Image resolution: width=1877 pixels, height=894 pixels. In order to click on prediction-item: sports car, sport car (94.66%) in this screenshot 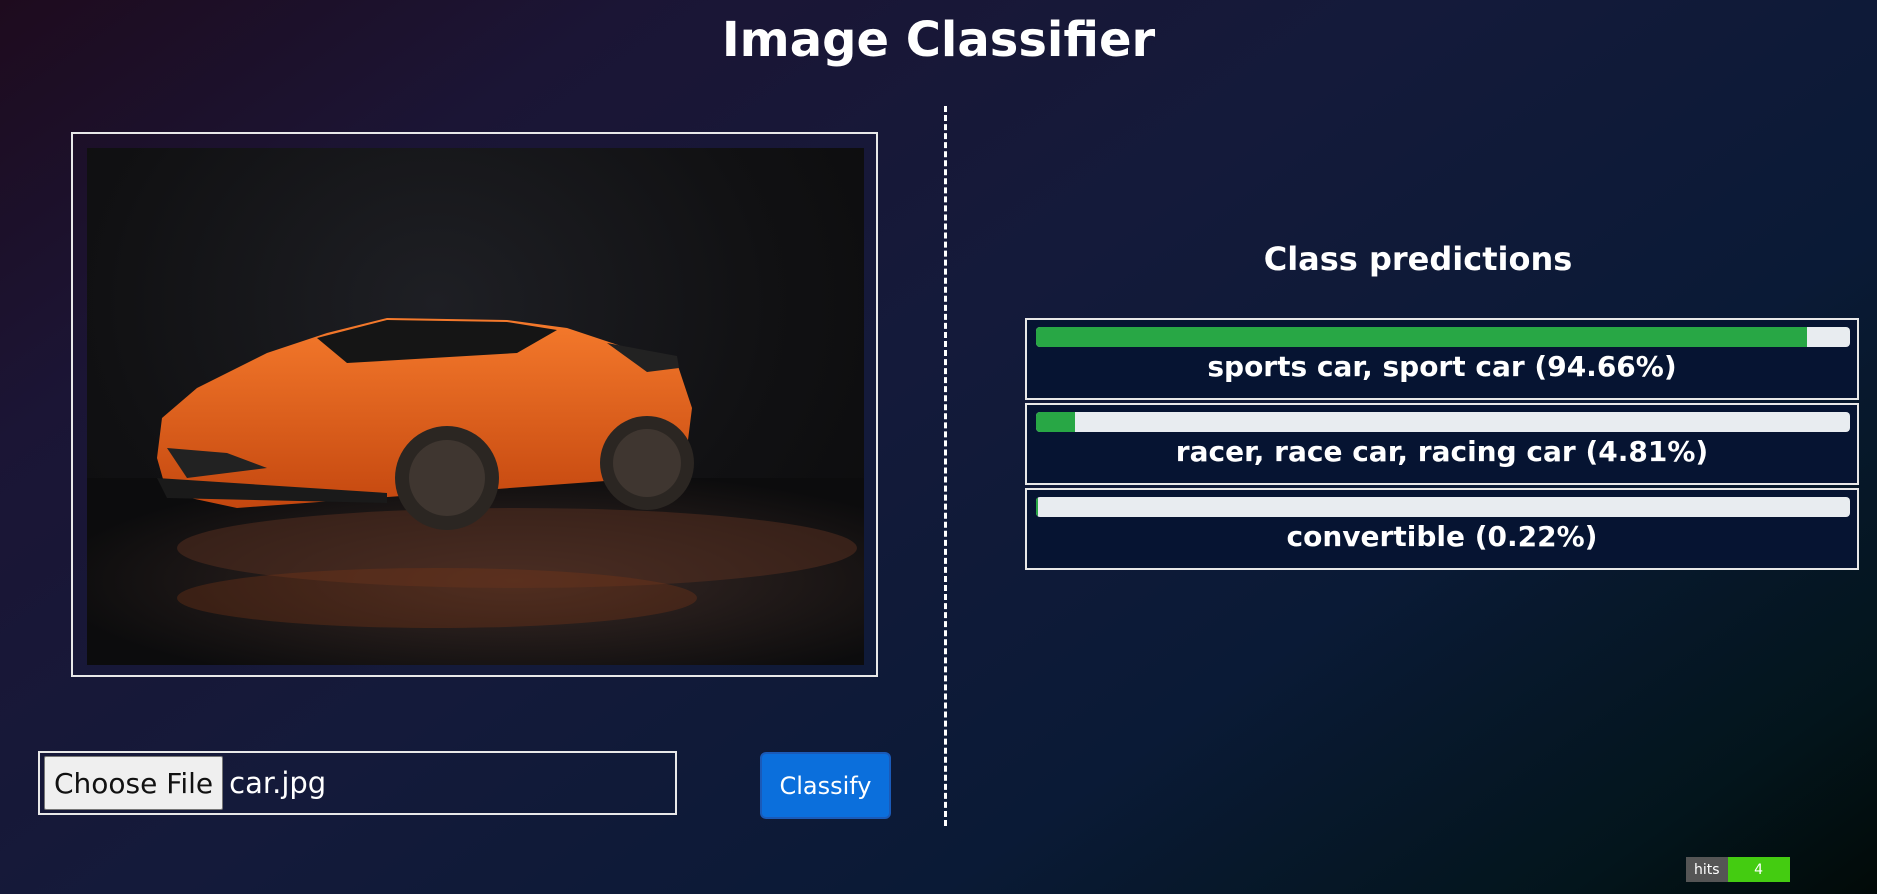, I will do `click(1442, 359)`.